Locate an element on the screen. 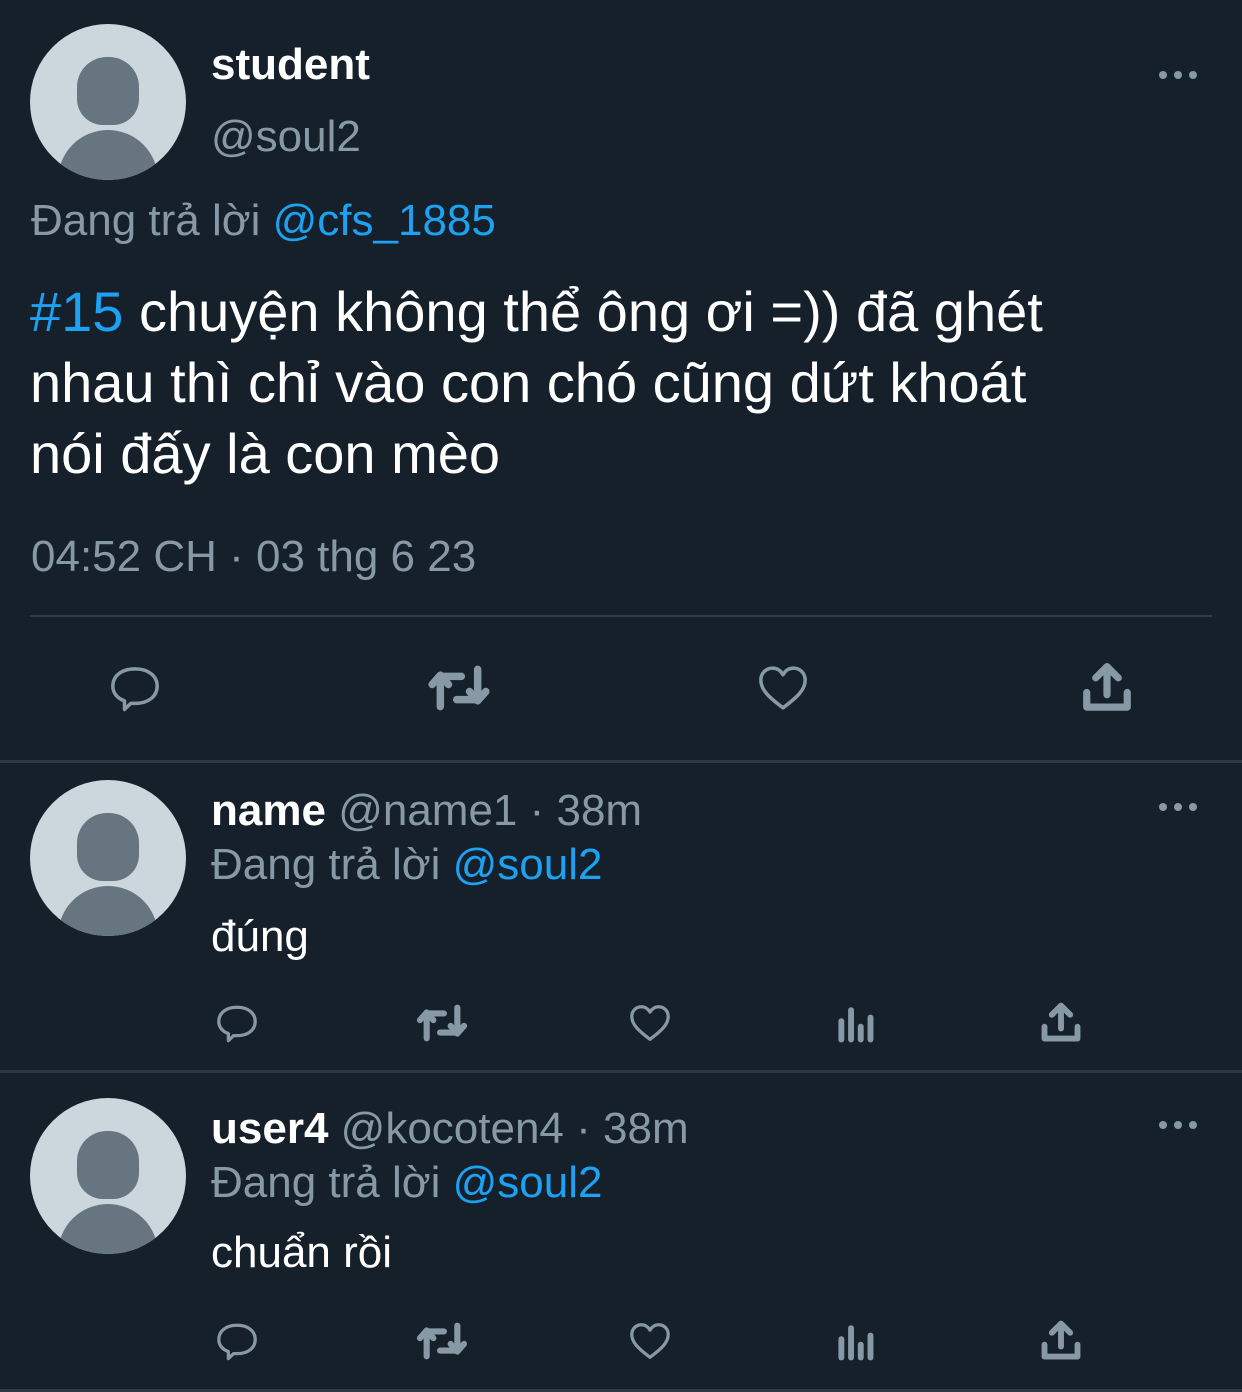 The width and height of the screenshot is (1242, 1392). tweet-text-line-3: nói đấy là con mèo is located at coordinates (265, 453).